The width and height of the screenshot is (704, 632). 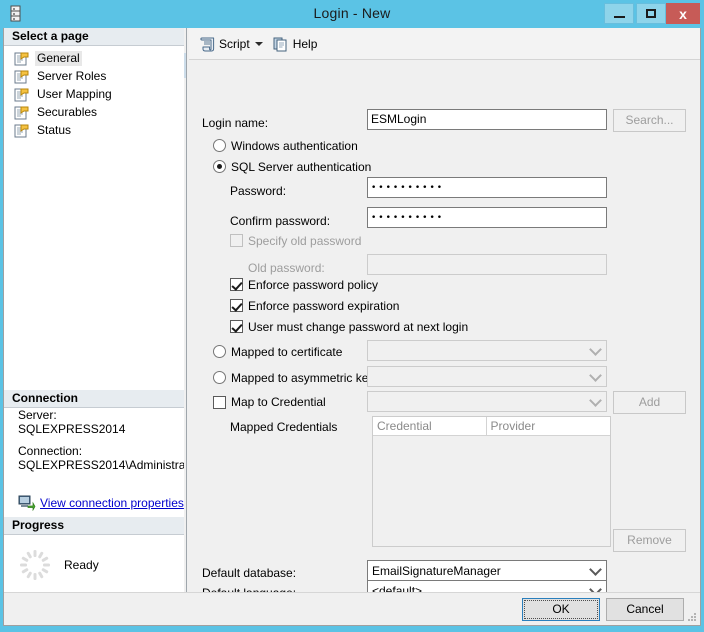 I want to click on dialog-toolbar: Script Help, so click(x=444, y=44).